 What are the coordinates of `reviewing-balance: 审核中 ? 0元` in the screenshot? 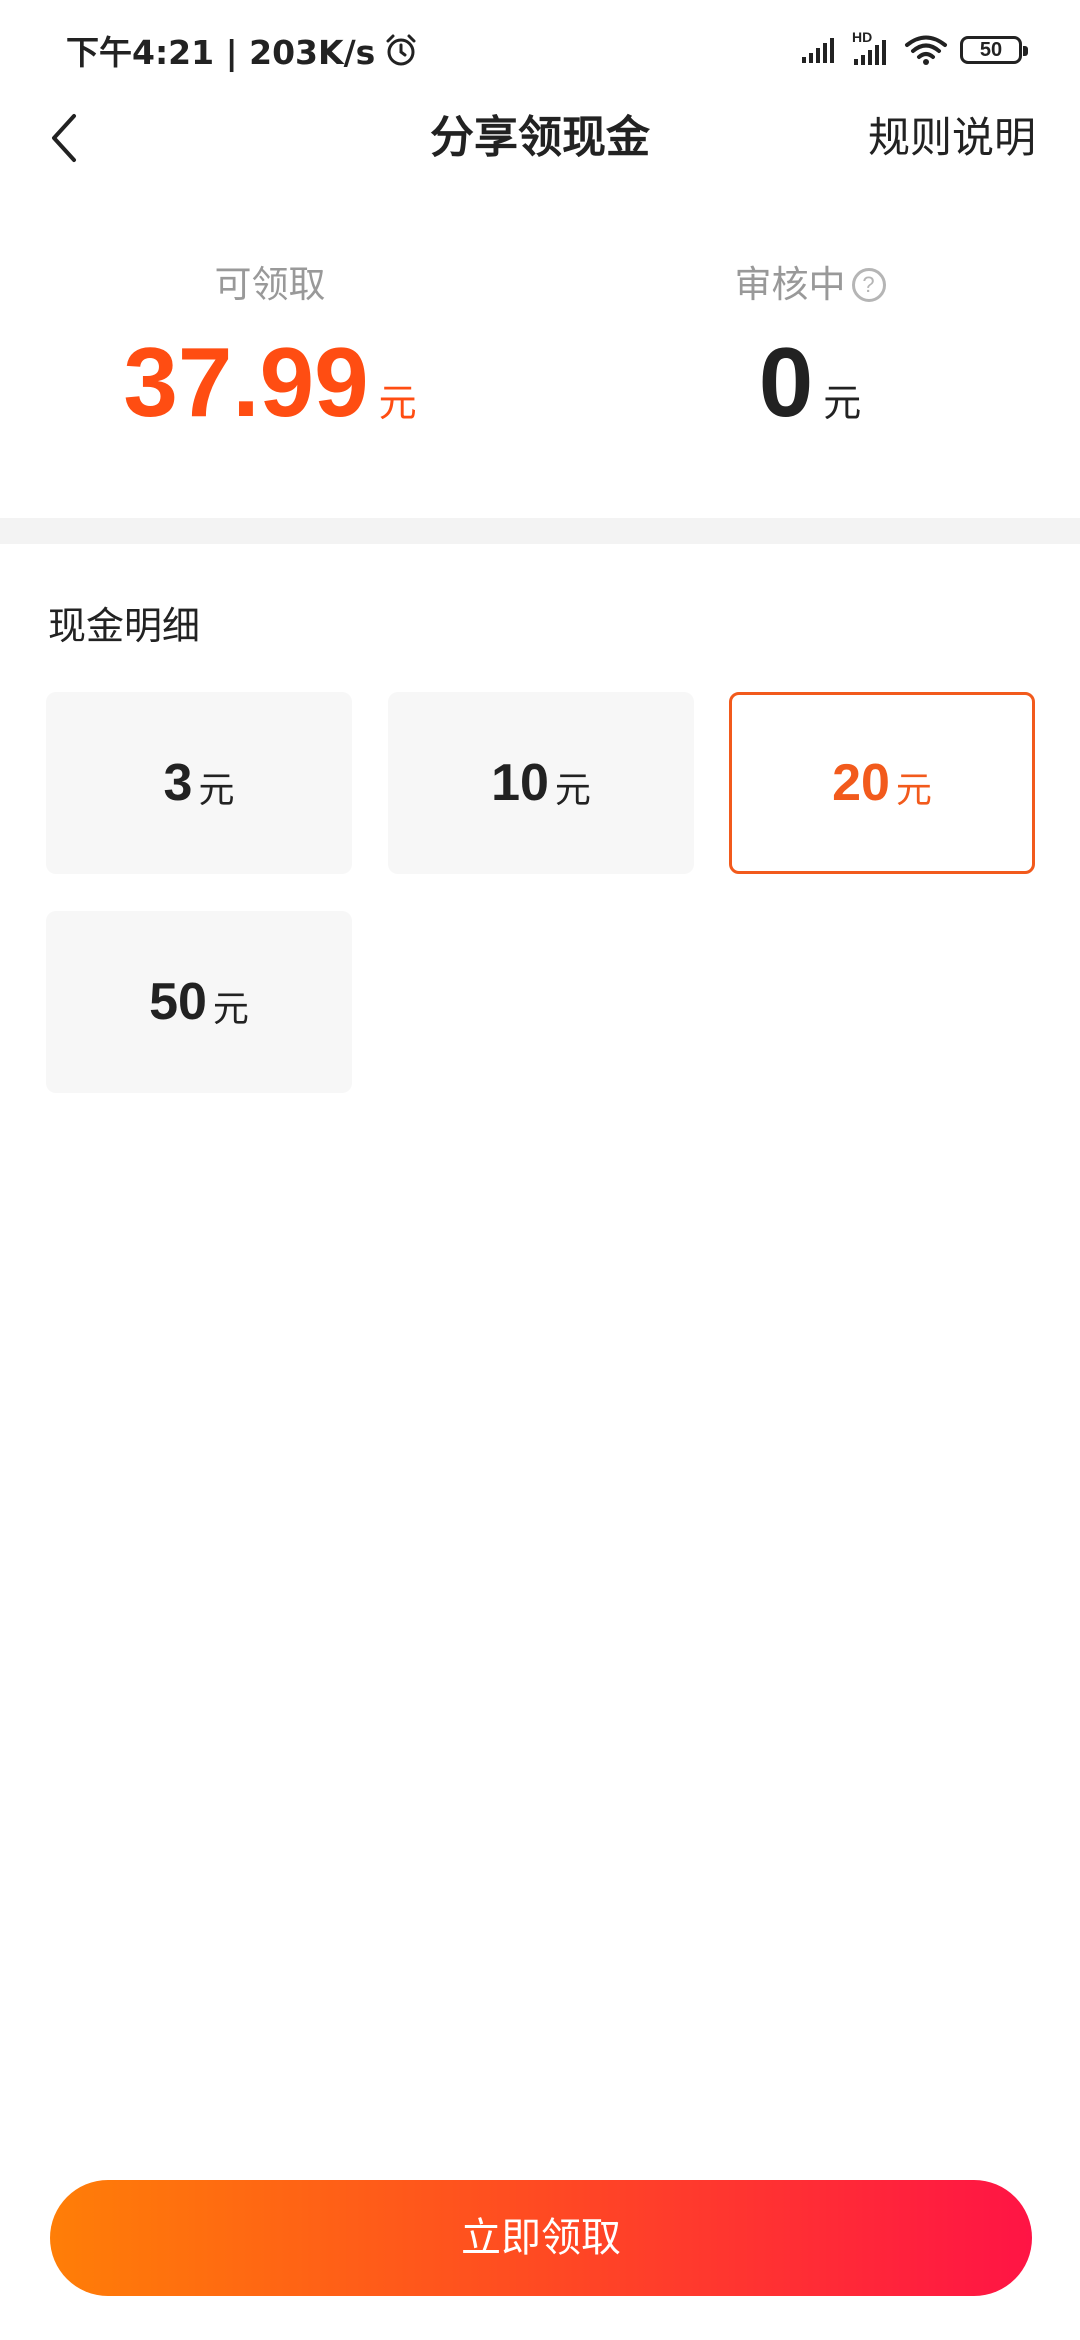 It's located at (810, 346).